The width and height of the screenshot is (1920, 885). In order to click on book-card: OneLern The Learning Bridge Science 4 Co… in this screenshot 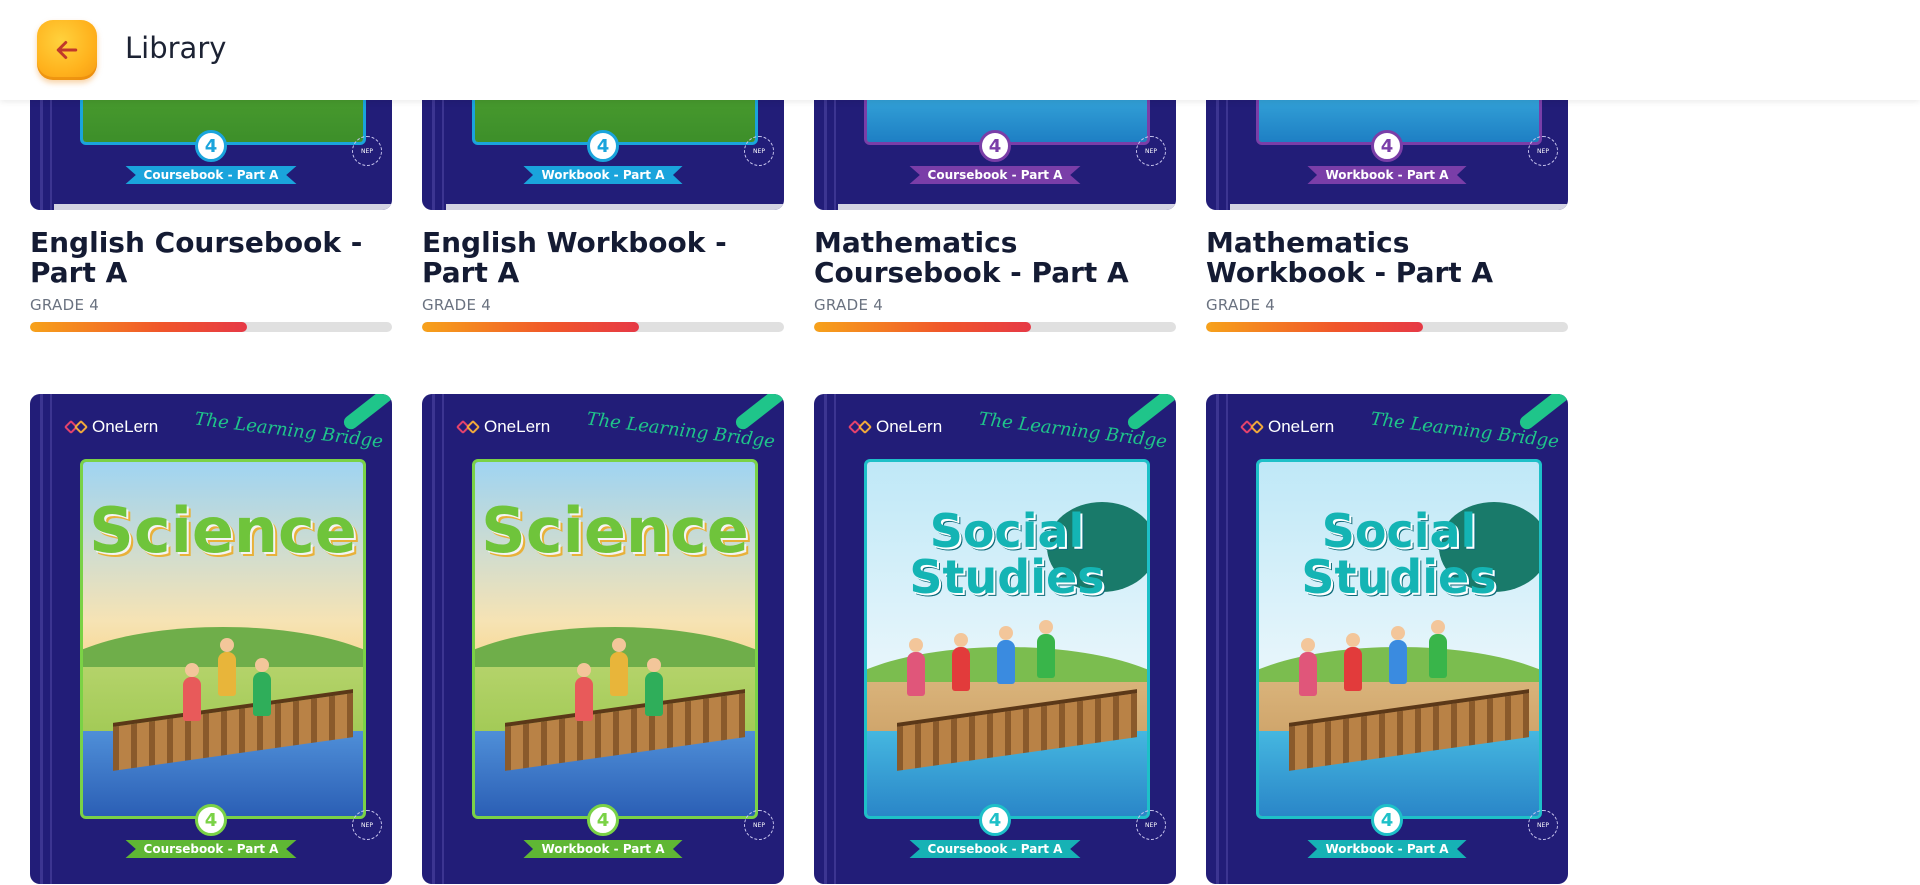, I will do `click(211, 639)`.